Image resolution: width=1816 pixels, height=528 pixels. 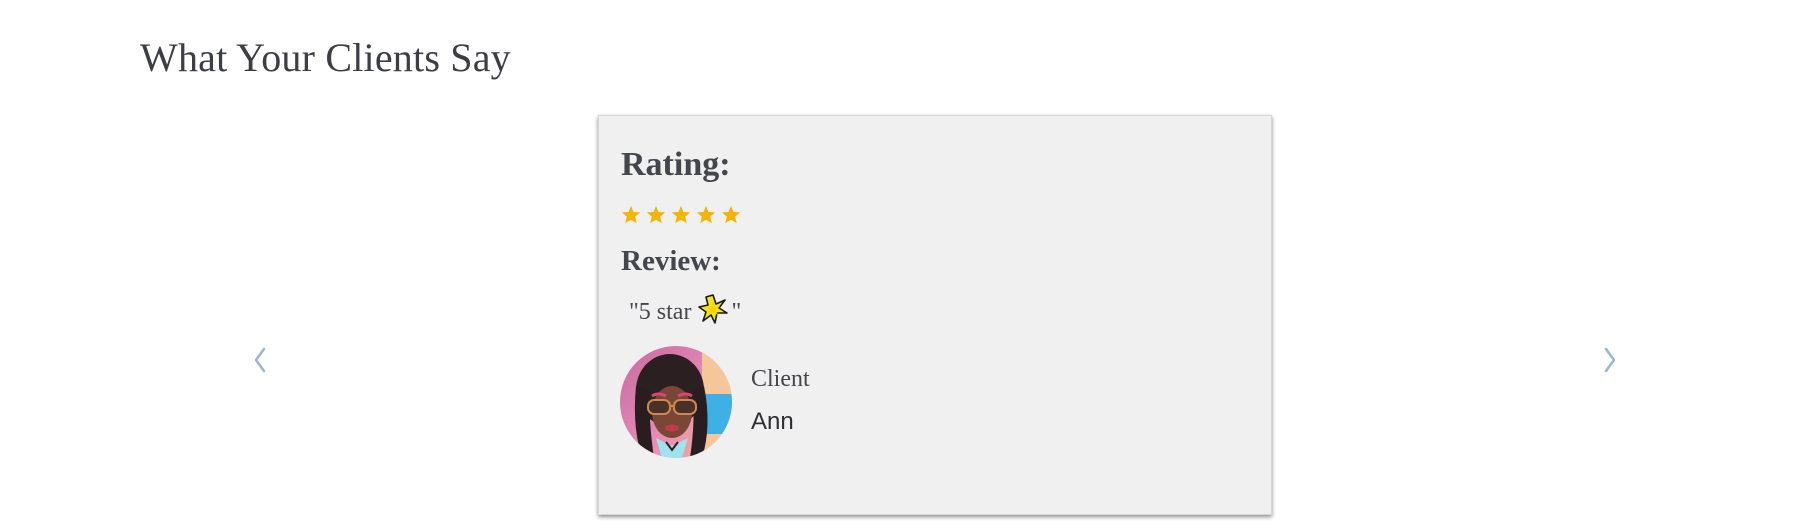 I want to click on carousel-prev-button, so click(x=260, y=360).